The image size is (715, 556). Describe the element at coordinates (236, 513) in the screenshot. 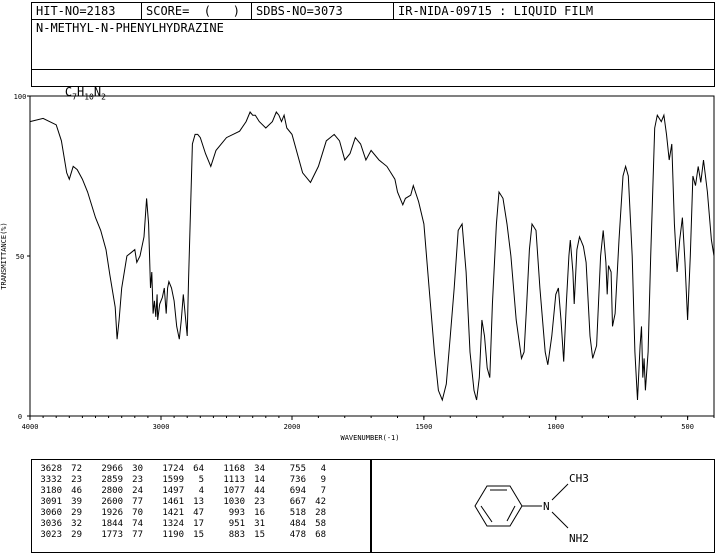

I see `peak-wavenumber: 993` at that location.